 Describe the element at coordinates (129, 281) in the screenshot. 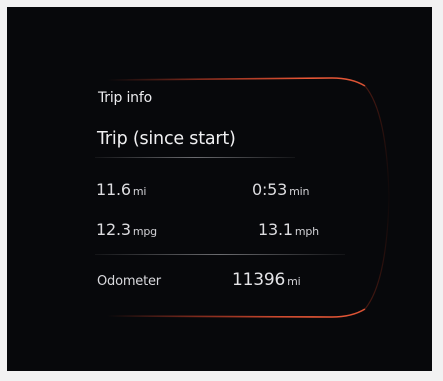

I see `odometer-label: Odometer` at that location.